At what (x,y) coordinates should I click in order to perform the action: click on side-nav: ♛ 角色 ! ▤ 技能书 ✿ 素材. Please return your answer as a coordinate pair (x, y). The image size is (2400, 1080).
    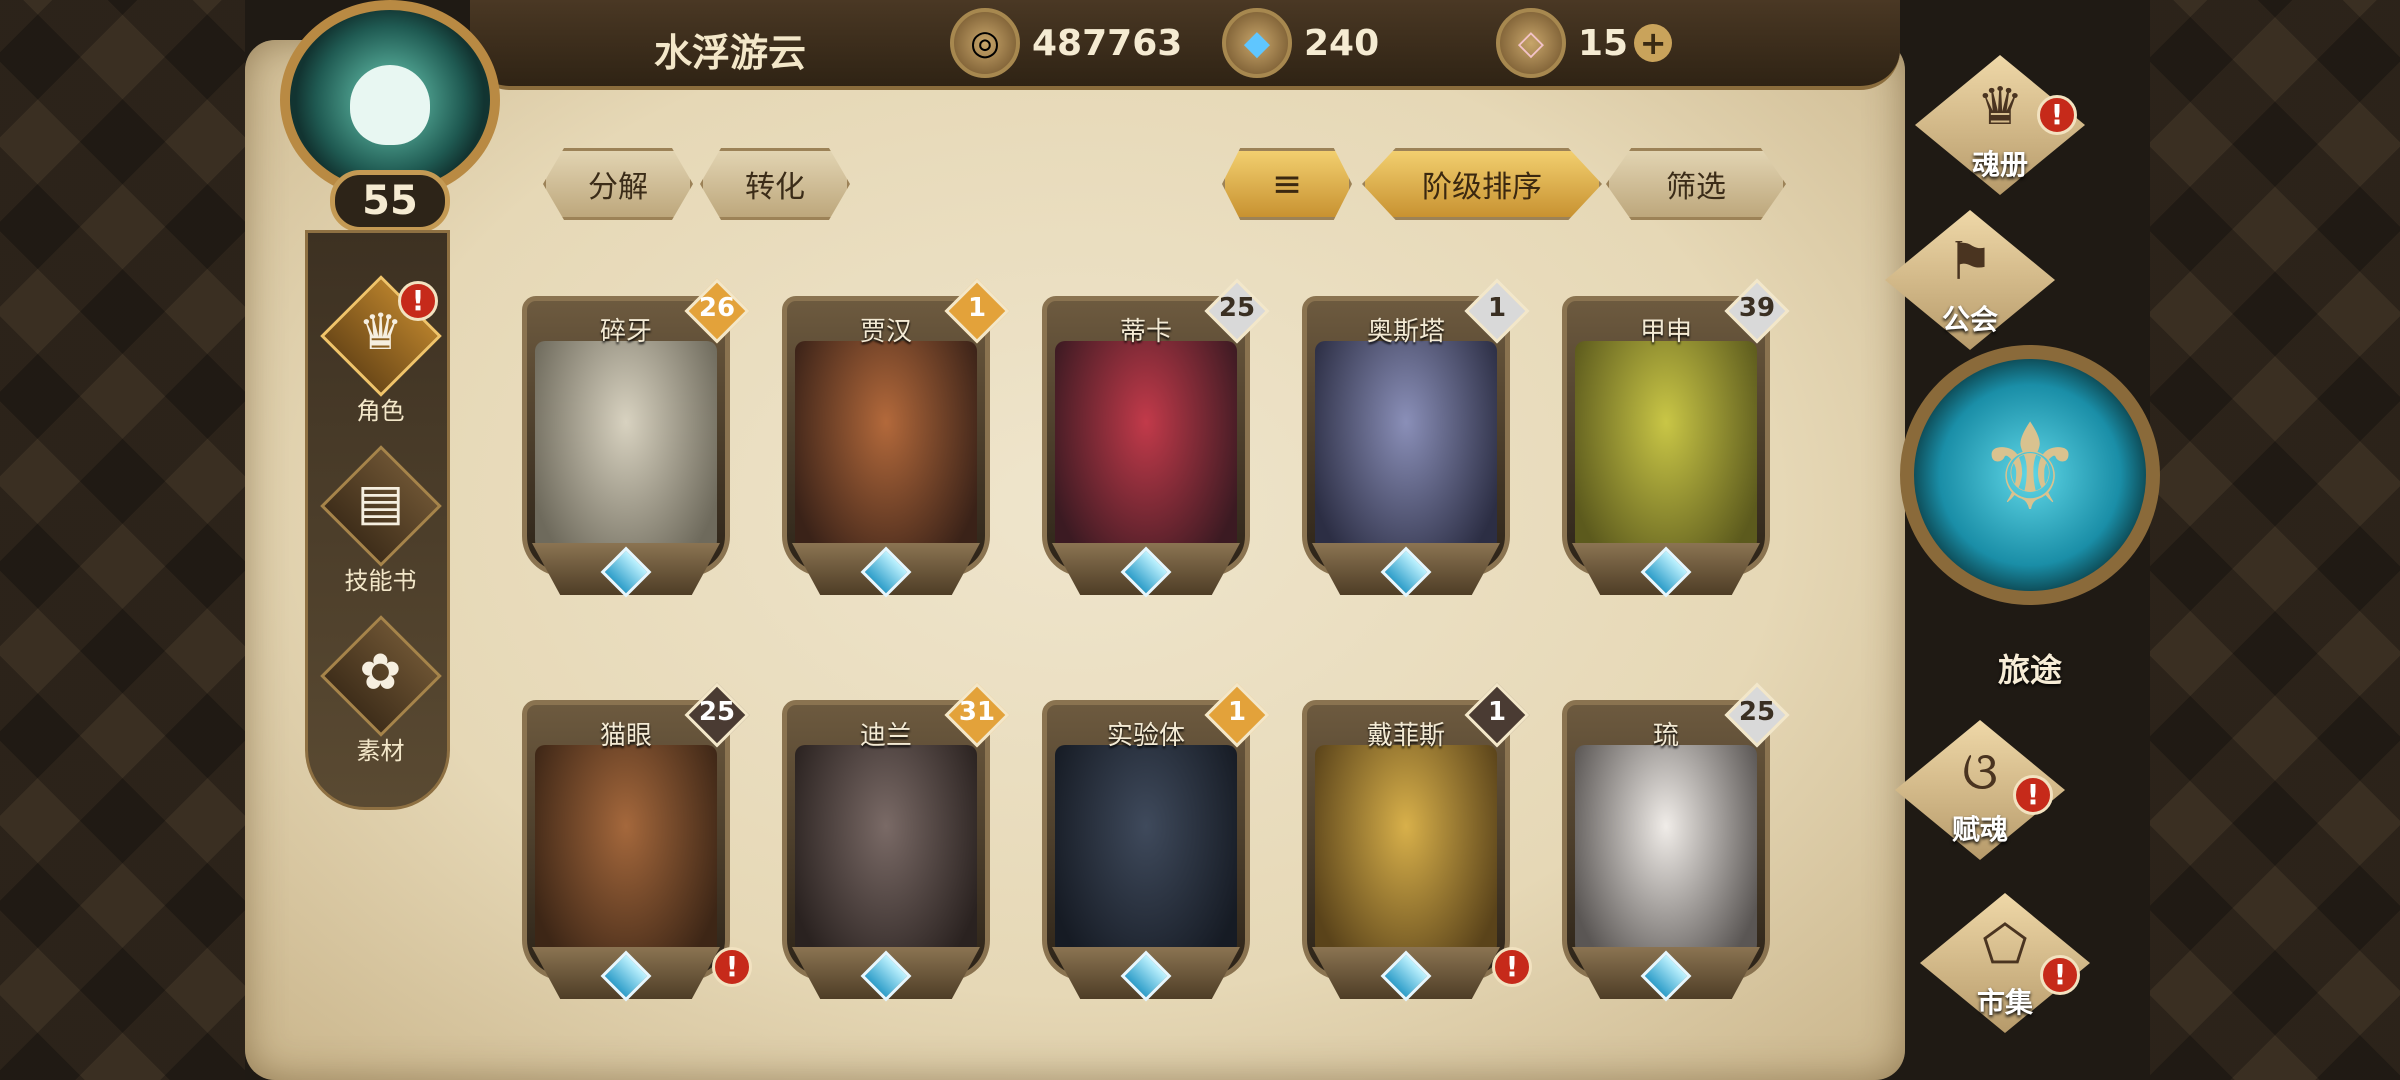
    Looking at the image, I should click on (377, 520).